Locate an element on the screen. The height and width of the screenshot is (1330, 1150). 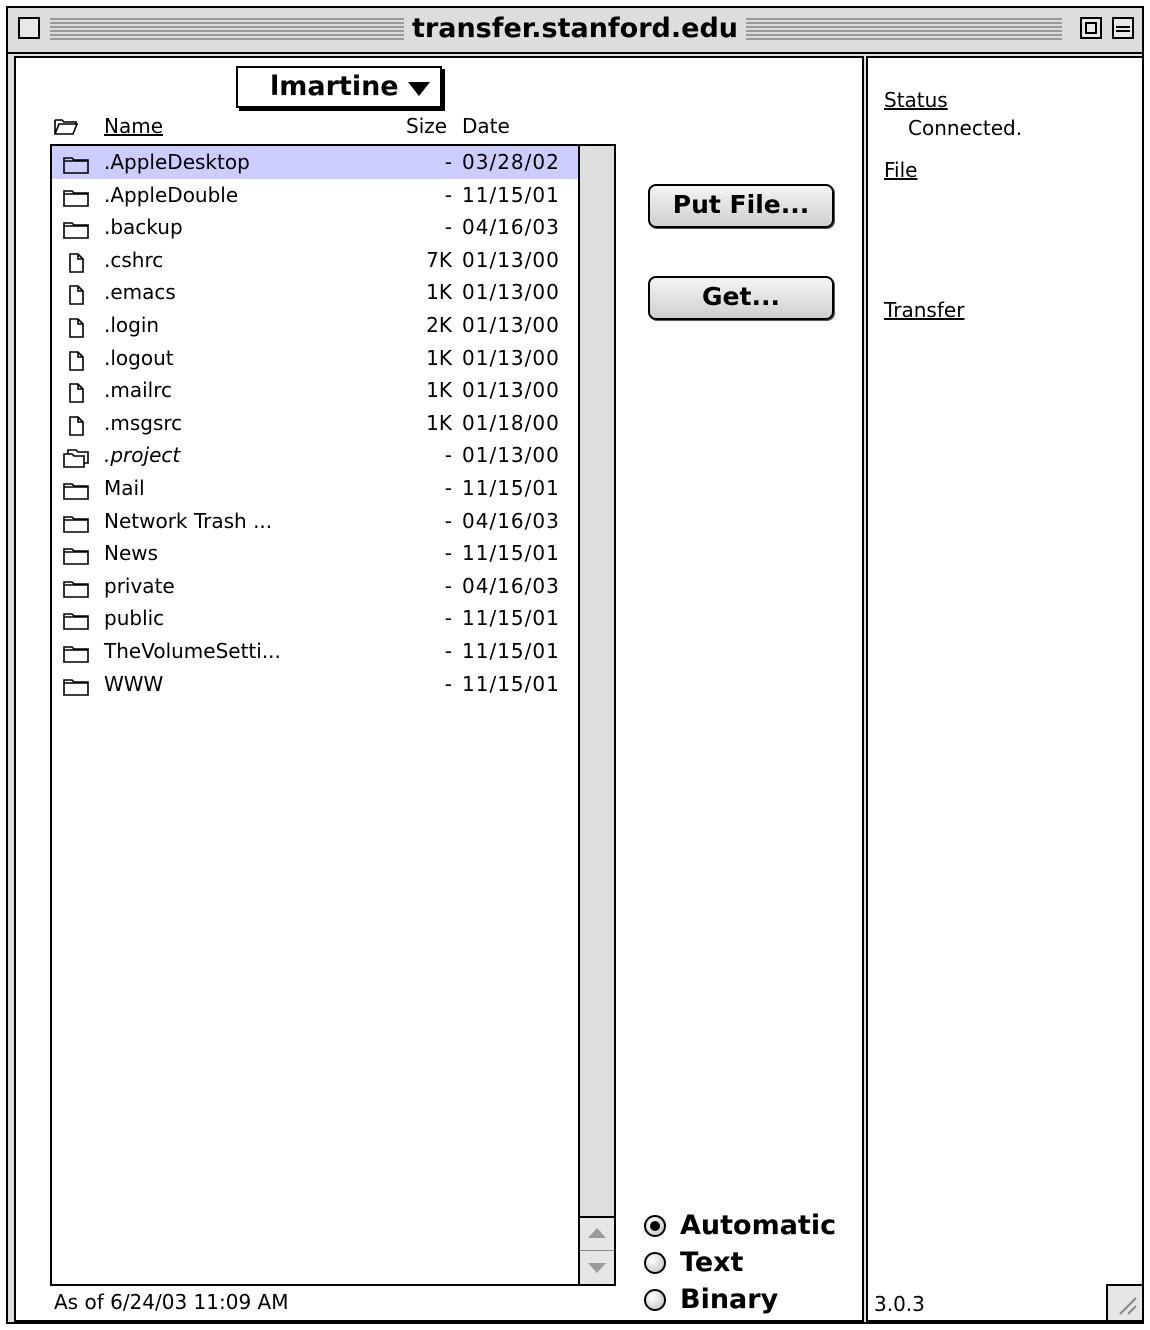
file-row: .AppleDouble -11/15/01 is located at coordinates (316, 195).